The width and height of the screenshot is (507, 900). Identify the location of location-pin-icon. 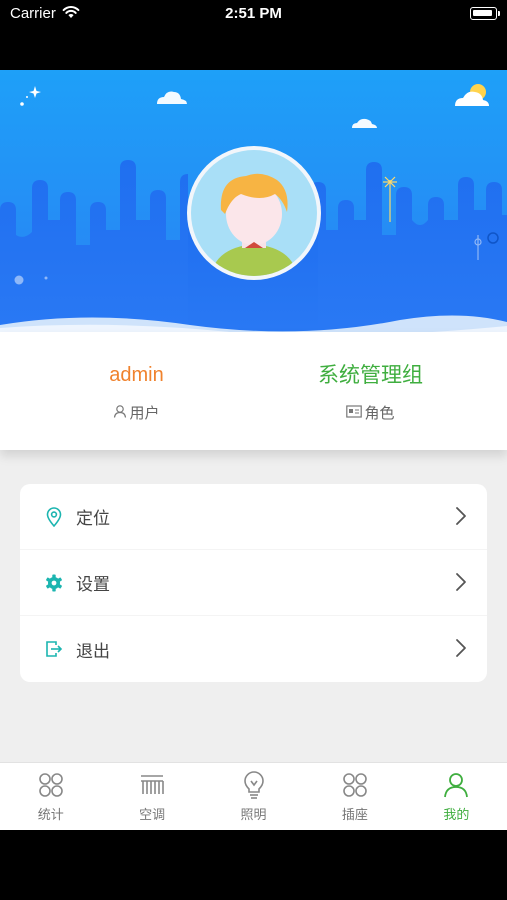
(54, 517).